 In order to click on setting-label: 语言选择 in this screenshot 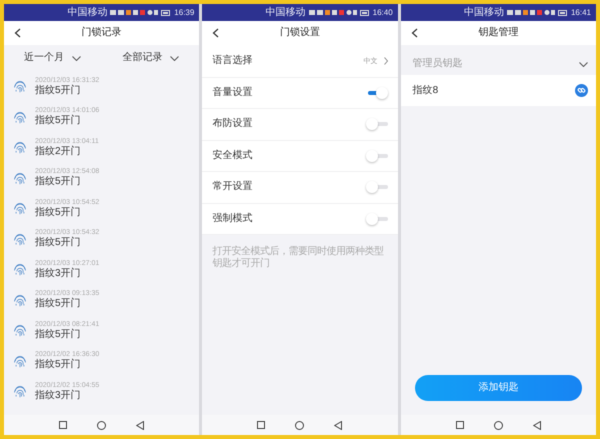, I will do `click(232, 61)`.